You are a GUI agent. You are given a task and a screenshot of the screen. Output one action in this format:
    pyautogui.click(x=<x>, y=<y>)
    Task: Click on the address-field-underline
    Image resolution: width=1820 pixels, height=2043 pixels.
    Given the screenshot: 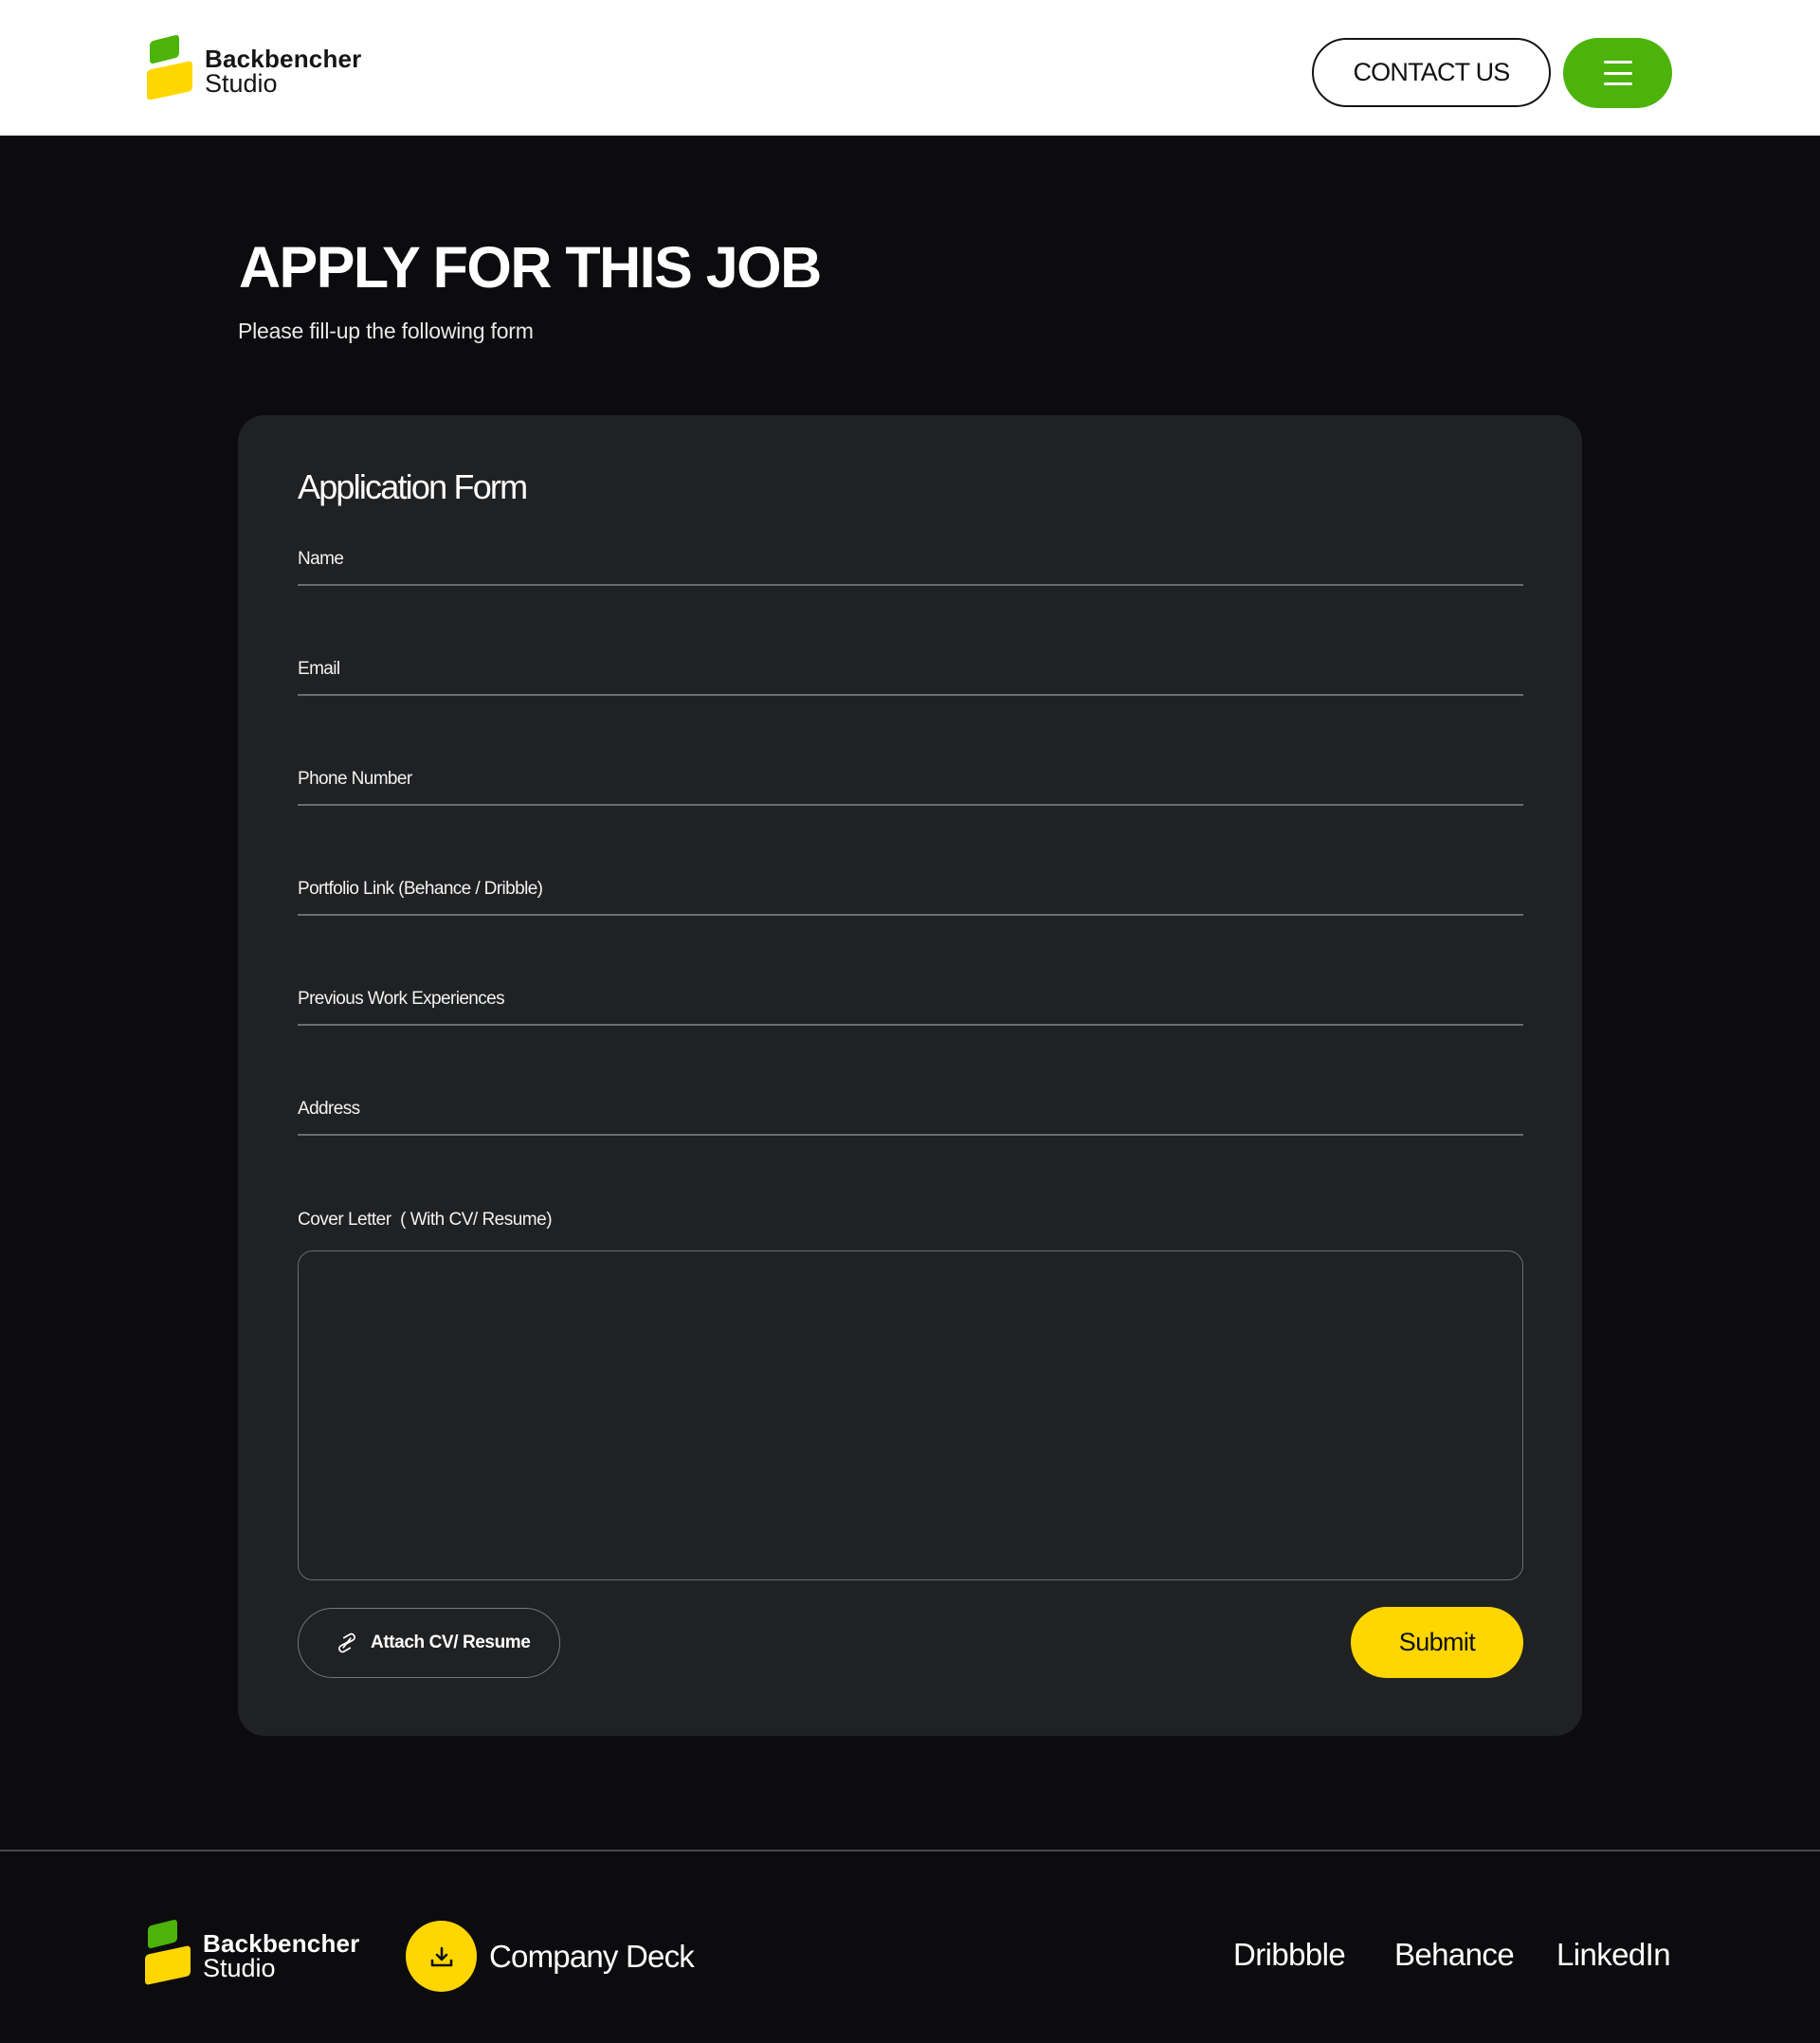 What is the action you would take?
    pyautogui.click(x=910, y=1135)
    